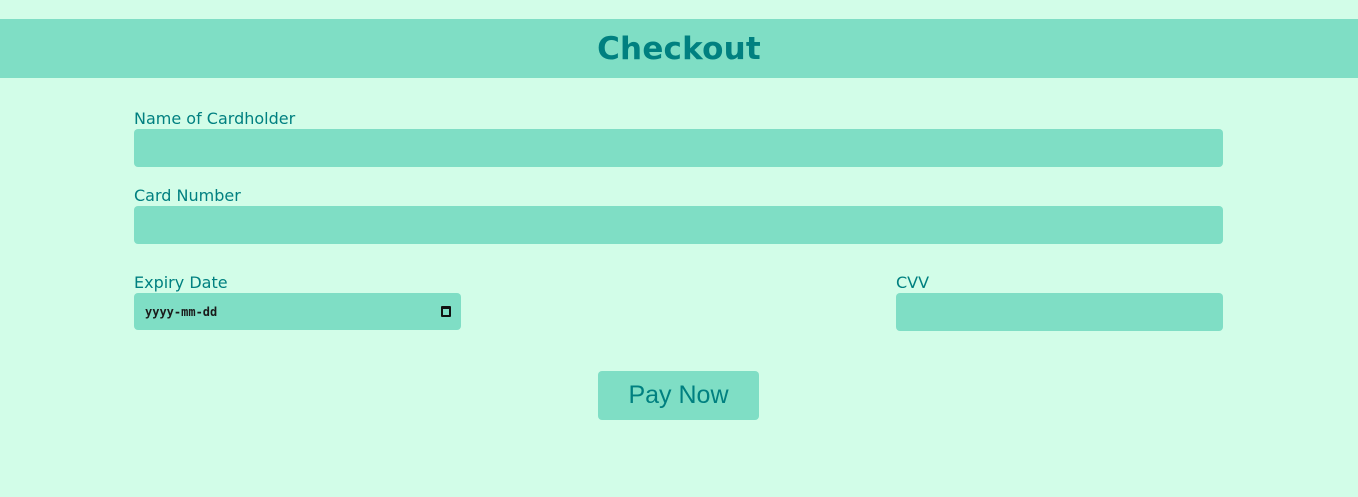  I want to click on cvv-input, so click(1059, 312).